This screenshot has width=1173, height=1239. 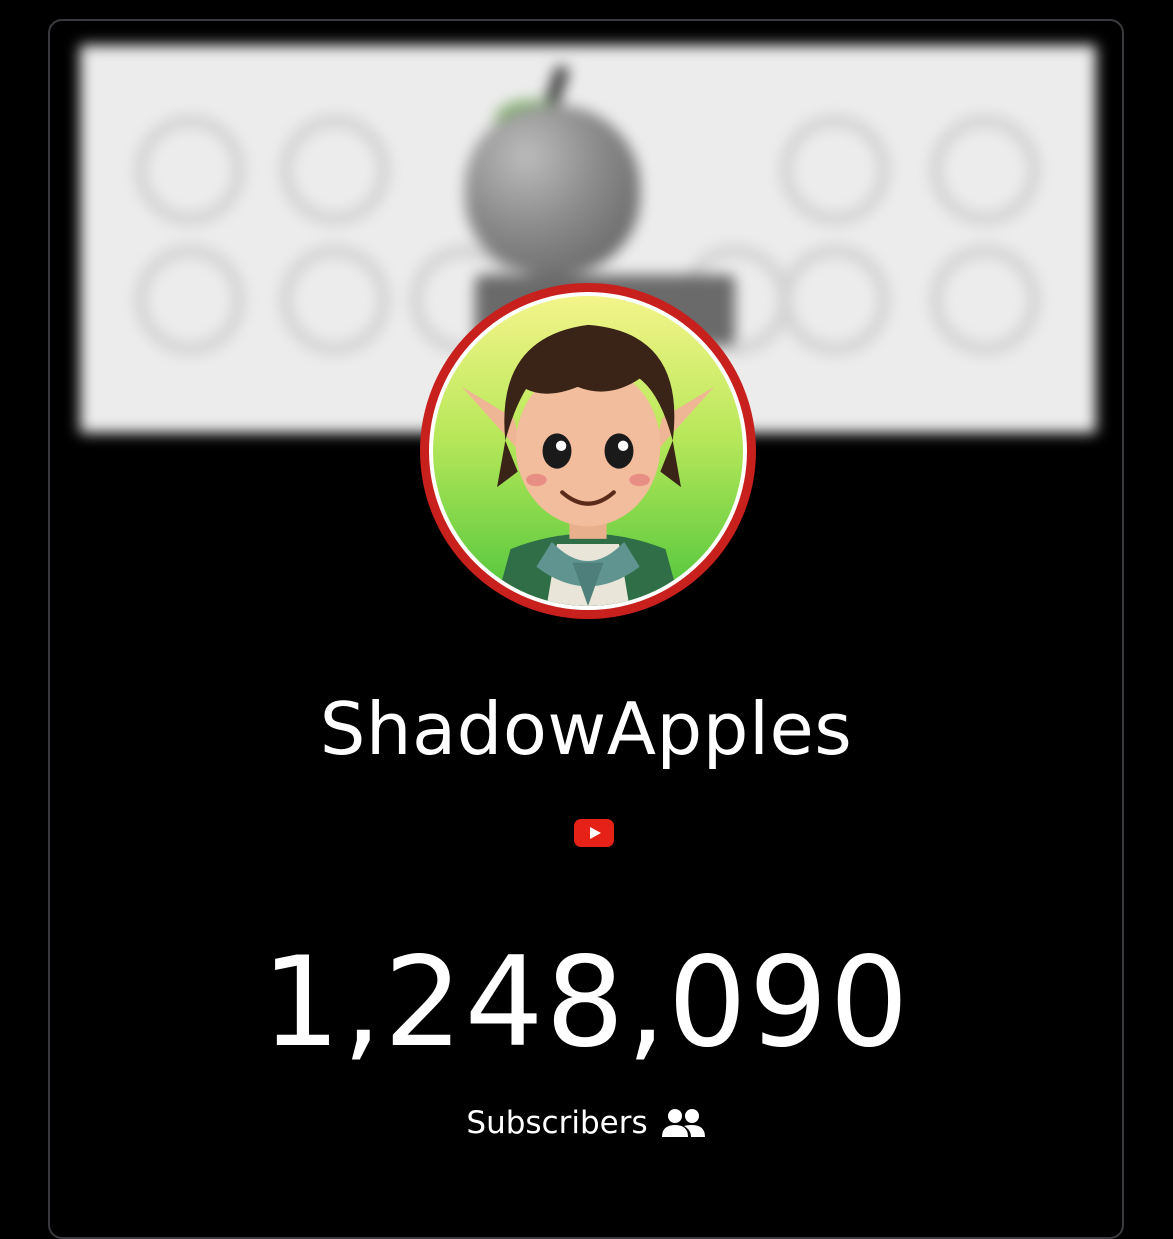 What do you see at coordinates (557, 1123) in the screenshot?
I see `subscribers-label: Subscribers` at bounding box center [557, 1123].